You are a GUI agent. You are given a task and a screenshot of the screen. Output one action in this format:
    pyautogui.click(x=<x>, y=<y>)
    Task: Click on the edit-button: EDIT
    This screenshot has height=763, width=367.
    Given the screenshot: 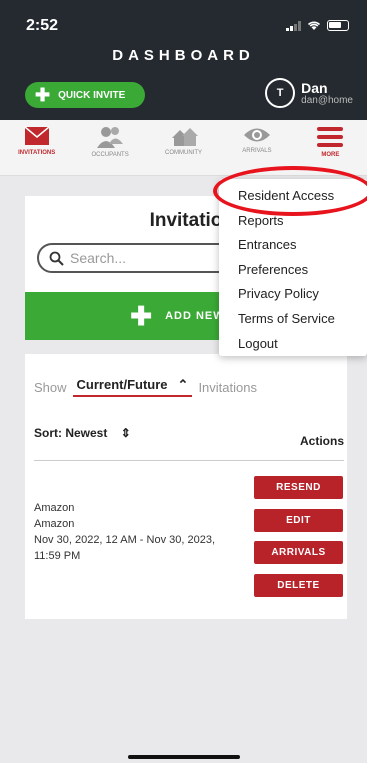 What is the action you would take?
    pyautogui.click(x=298, y=520)
    